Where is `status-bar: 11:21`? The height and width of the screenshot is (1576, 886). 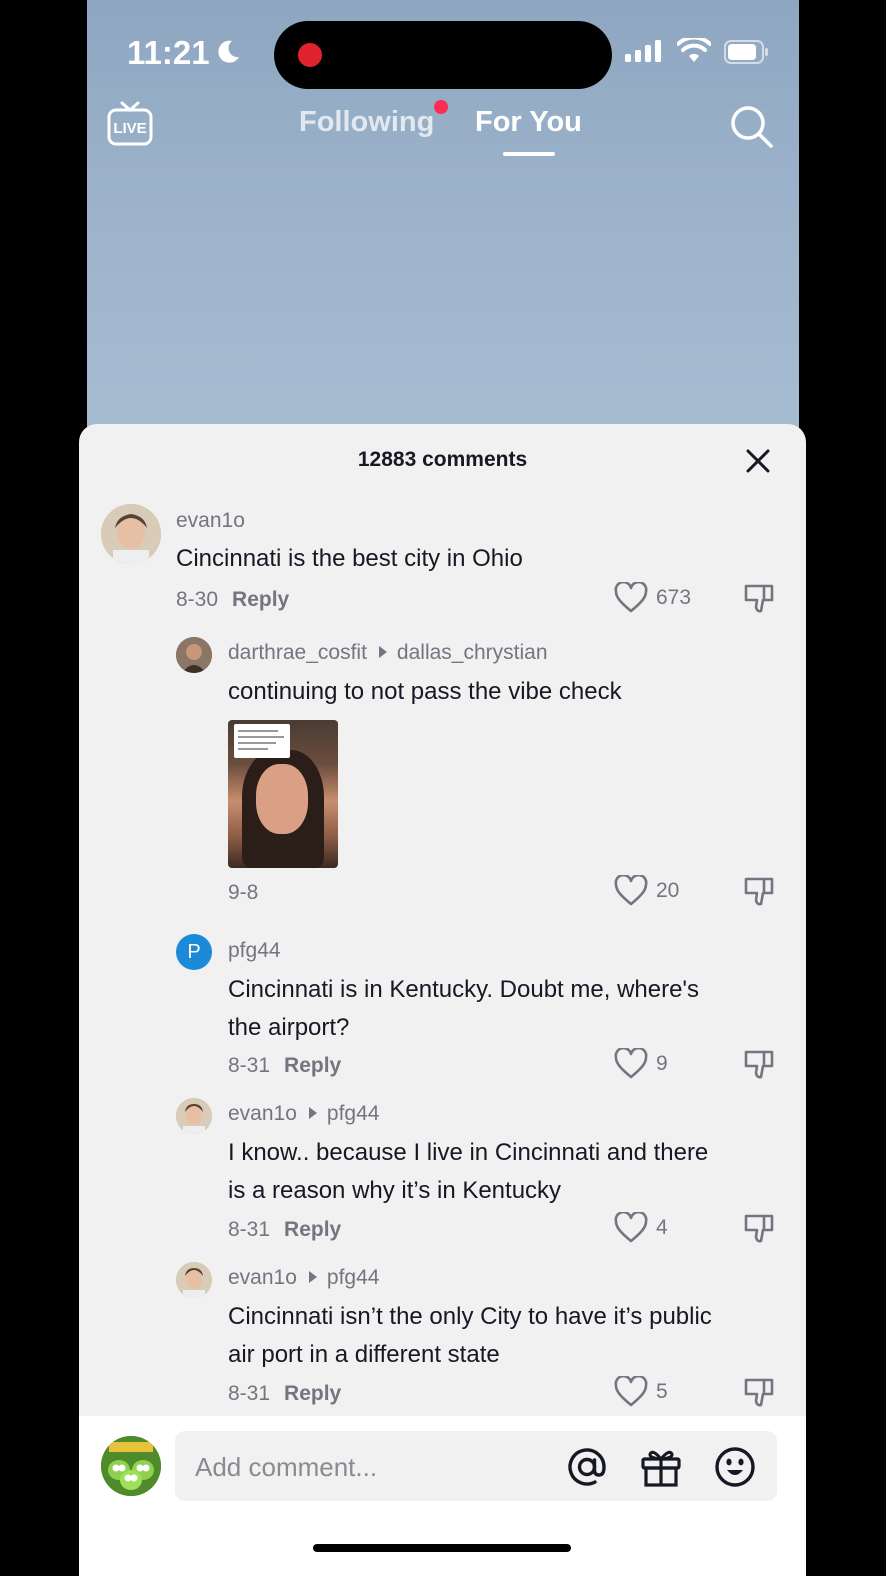 status-bar: 11:21 is located at coordinates (443, 50).